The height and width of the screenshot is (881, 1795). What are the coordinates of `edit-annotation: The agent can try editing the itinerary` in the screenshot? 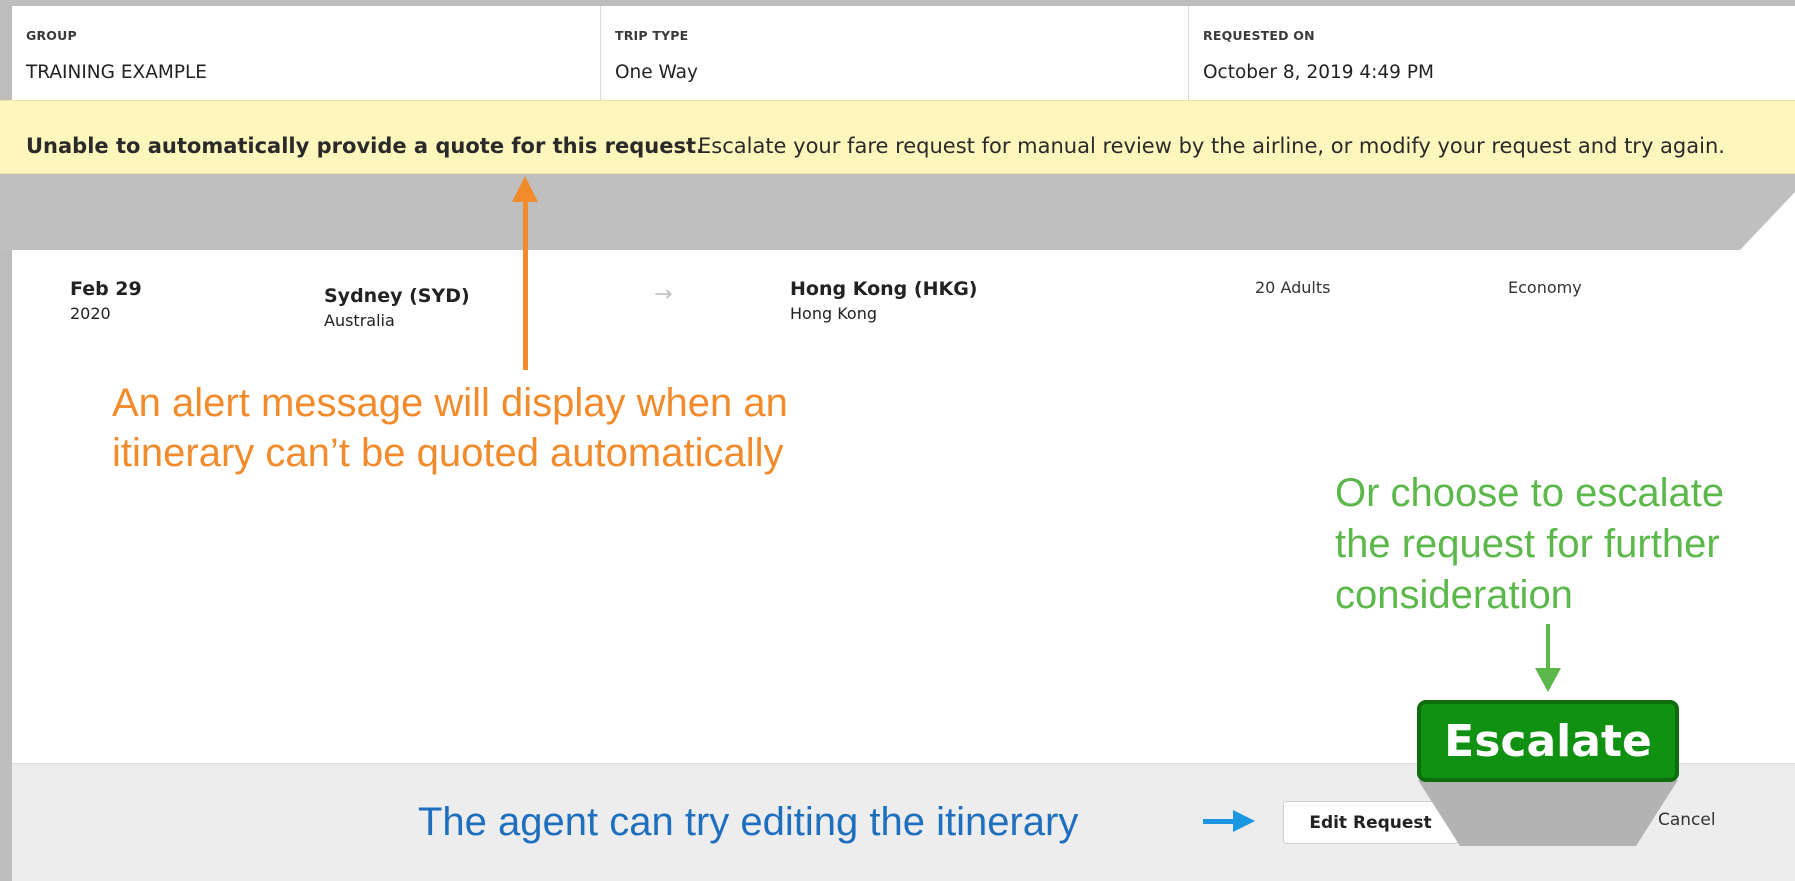 It's located at (748, 822).